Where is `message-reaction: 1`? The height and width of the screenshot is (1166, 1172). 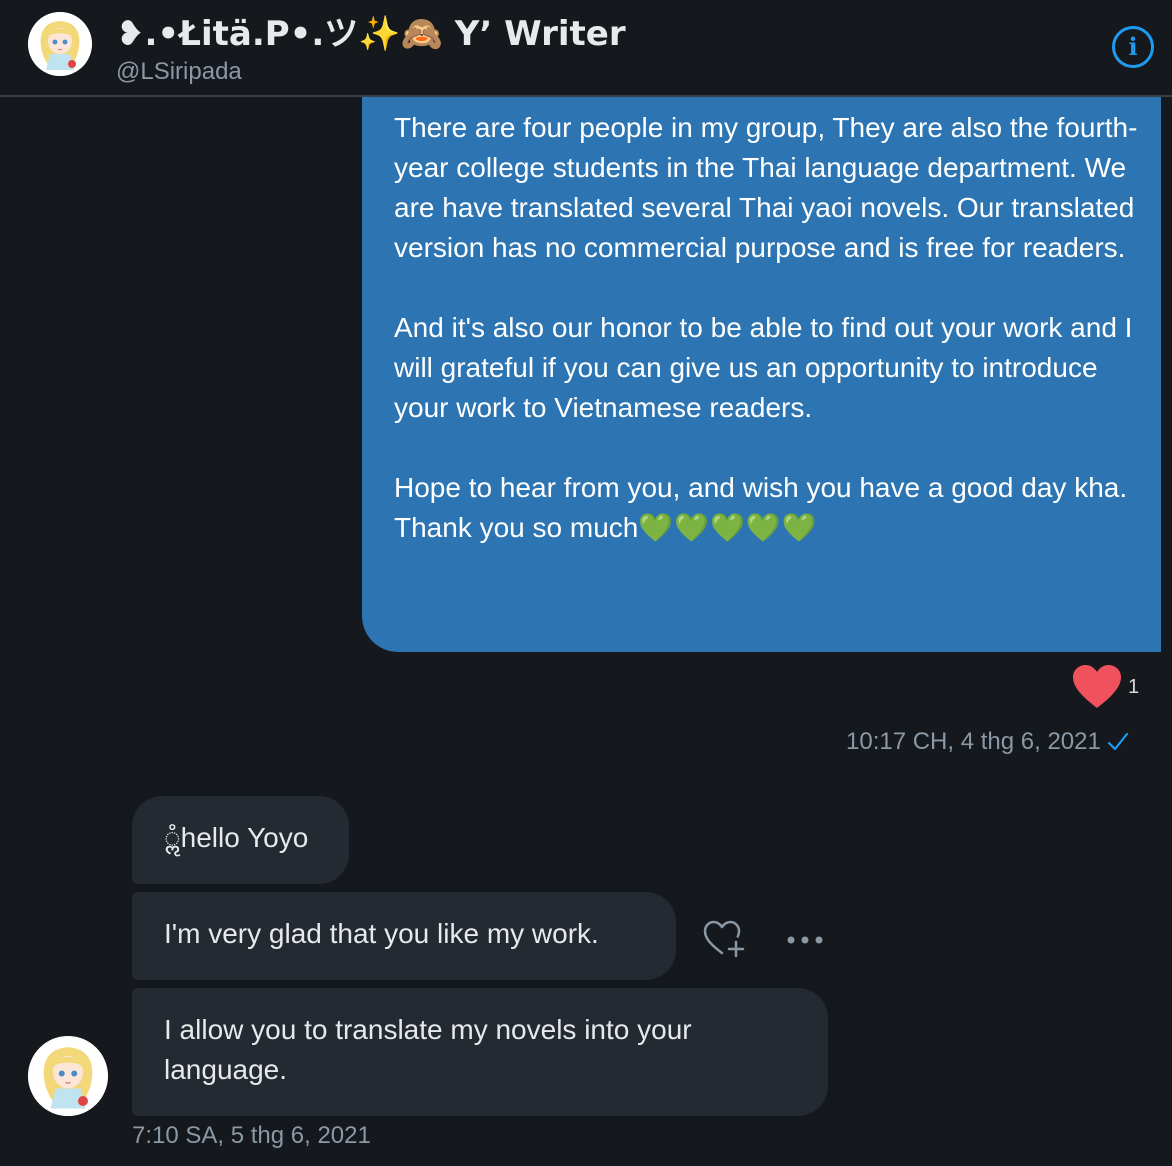
message-reaction: 1 is located at coordinates (1105, 687).